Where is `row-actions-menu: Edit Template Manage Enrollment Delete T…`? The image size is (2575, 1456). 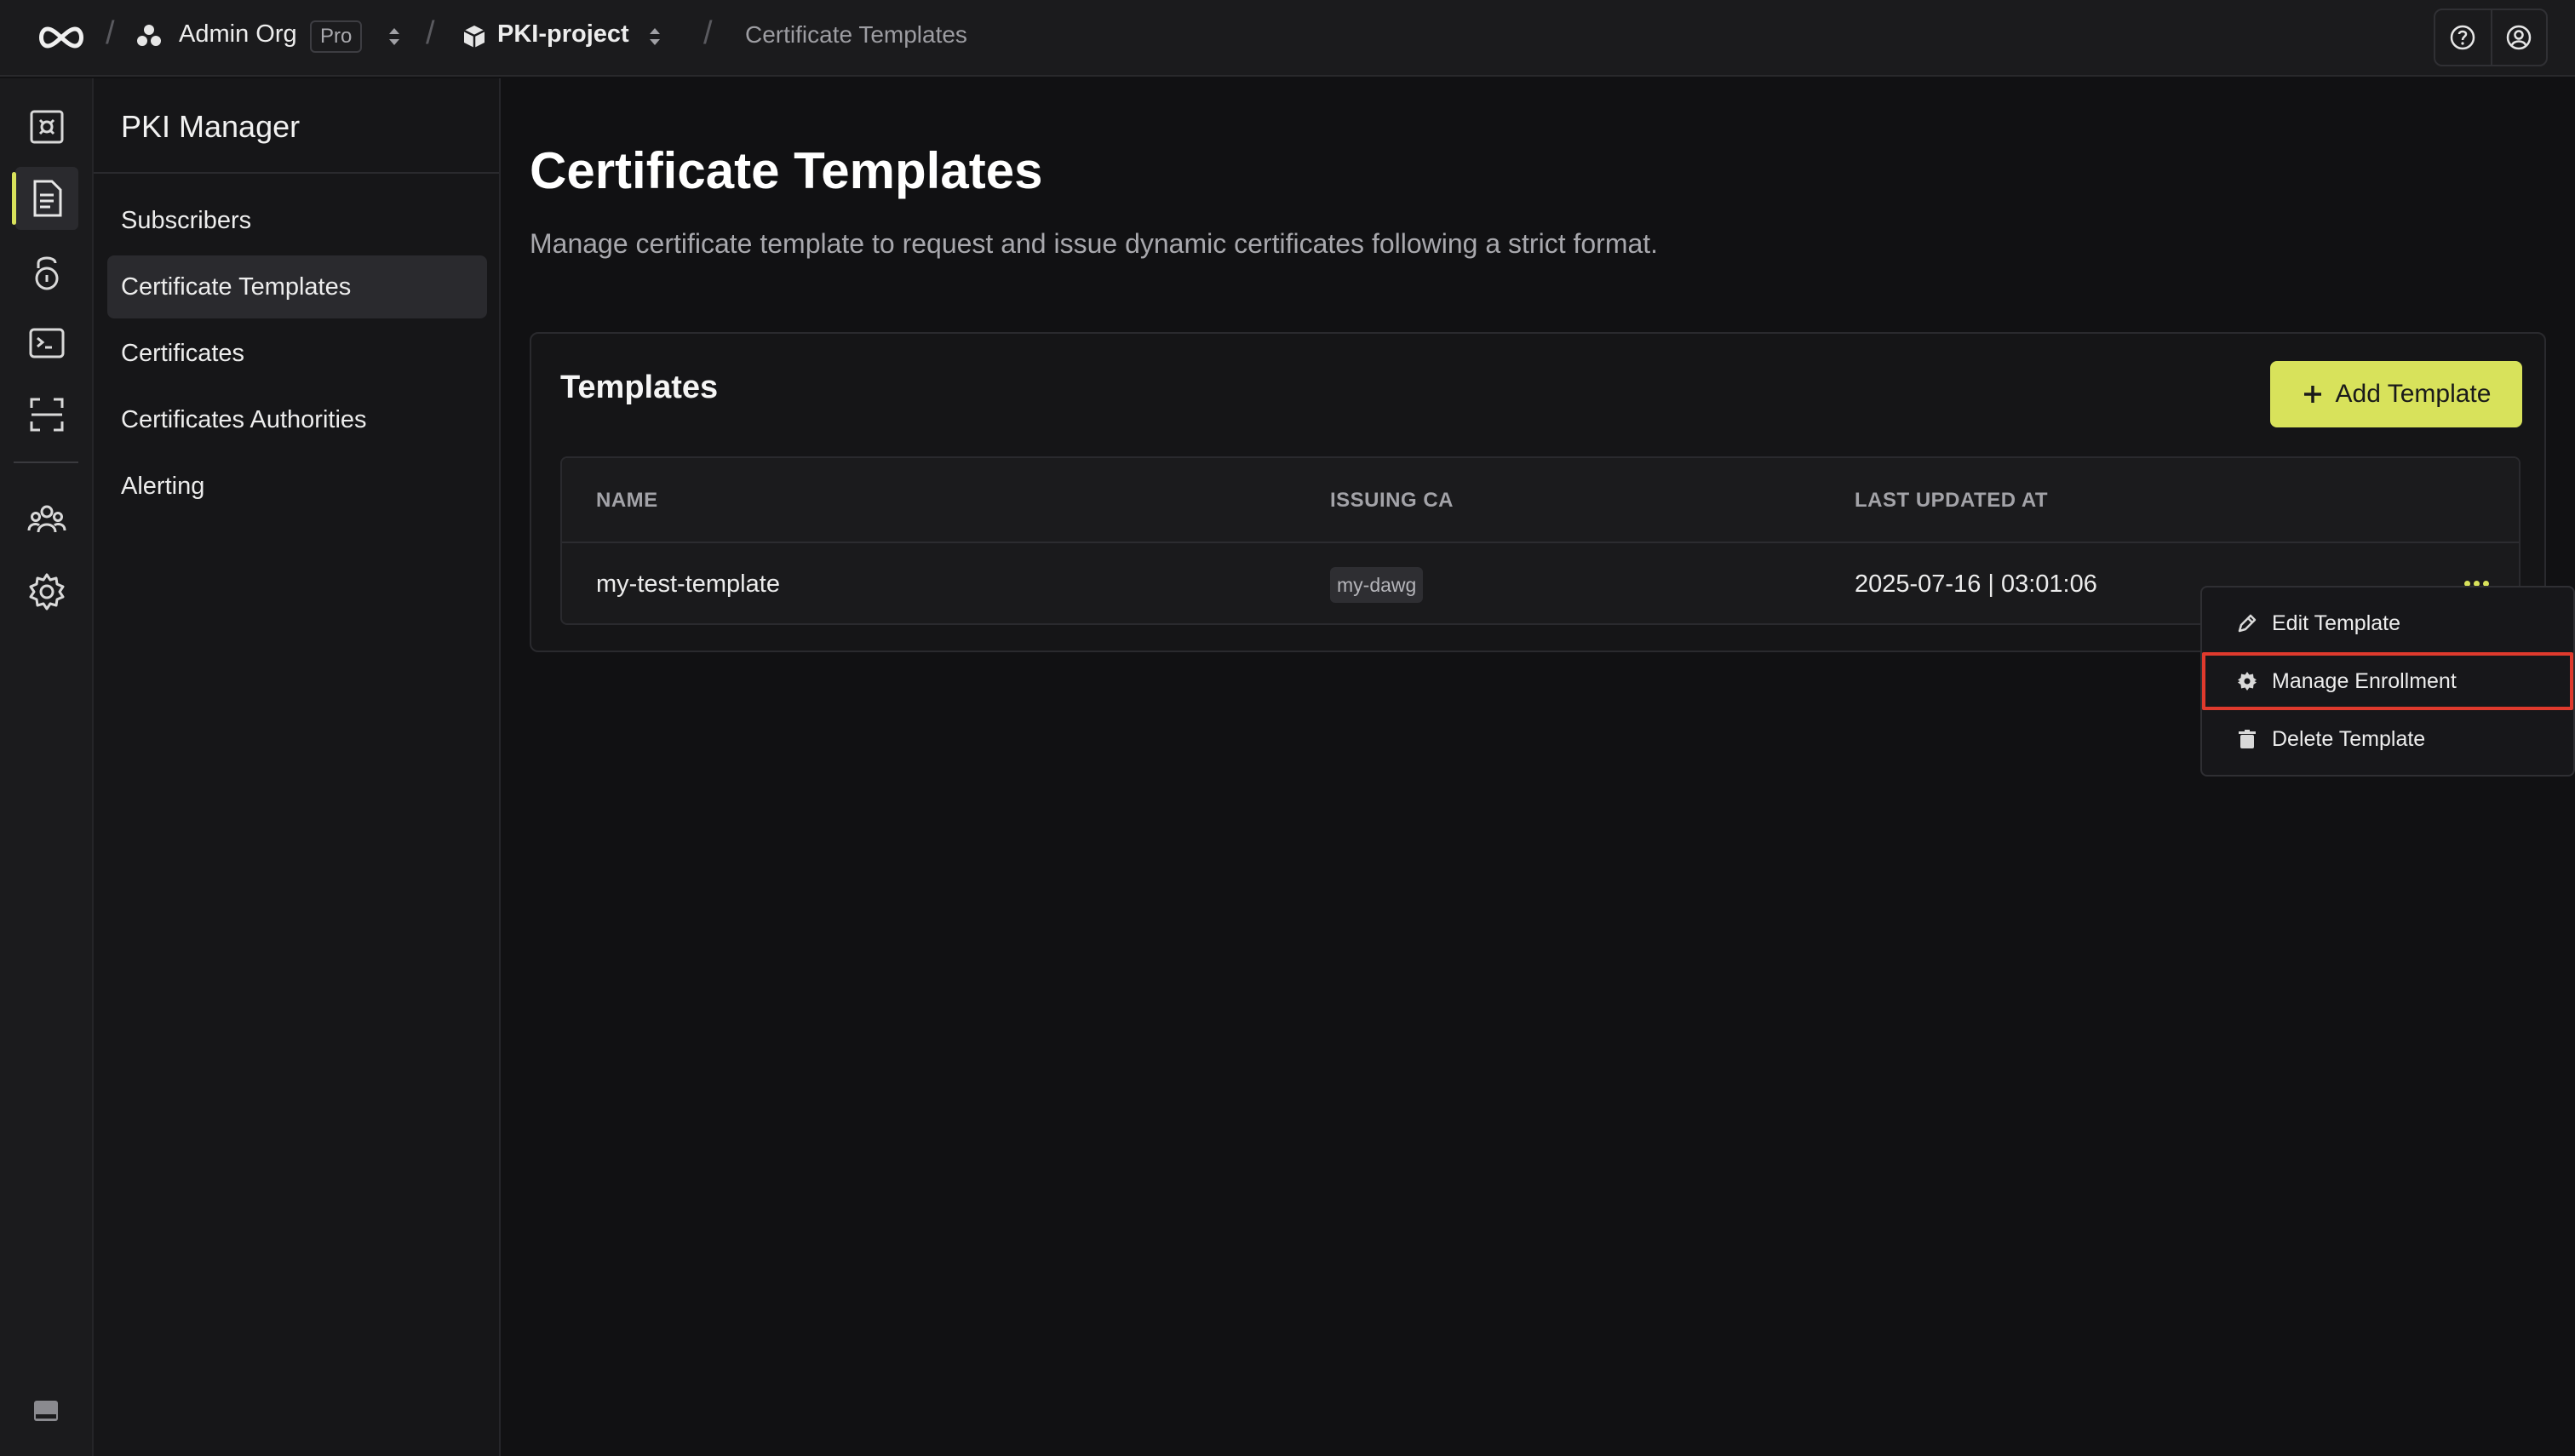 row-actions-menu: Edit Template Manage Enrollment Delete T… is located at coordinates (2387, 681).